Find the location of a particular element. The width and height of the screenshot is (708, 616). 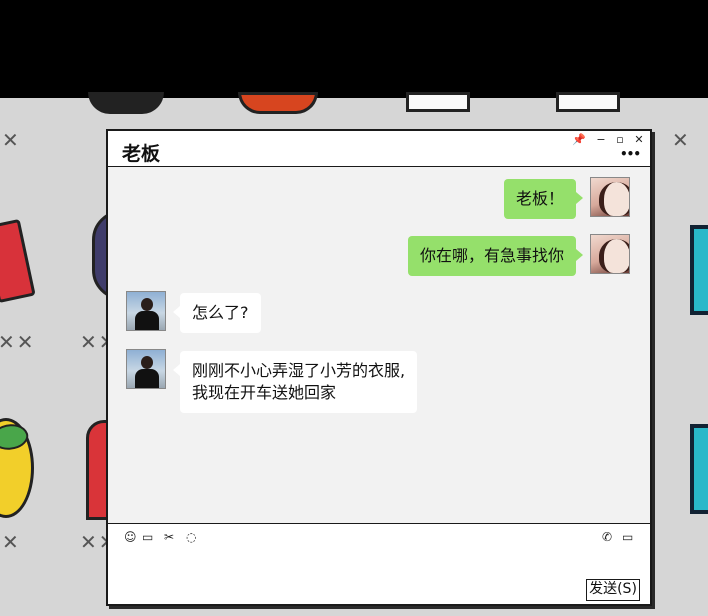

message-line: 刚刚不小心弄湿了小芳的衣服, is located at coordinates (299, 370).